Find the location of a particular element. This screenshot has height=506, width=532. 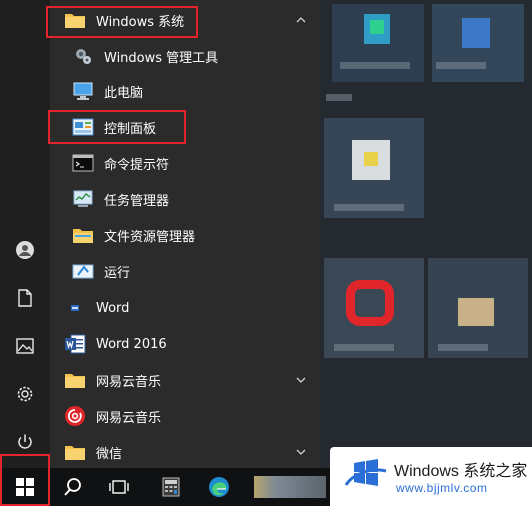

list-item-netease-folder: 网易云音乐 is located at coordinates (185, 380).